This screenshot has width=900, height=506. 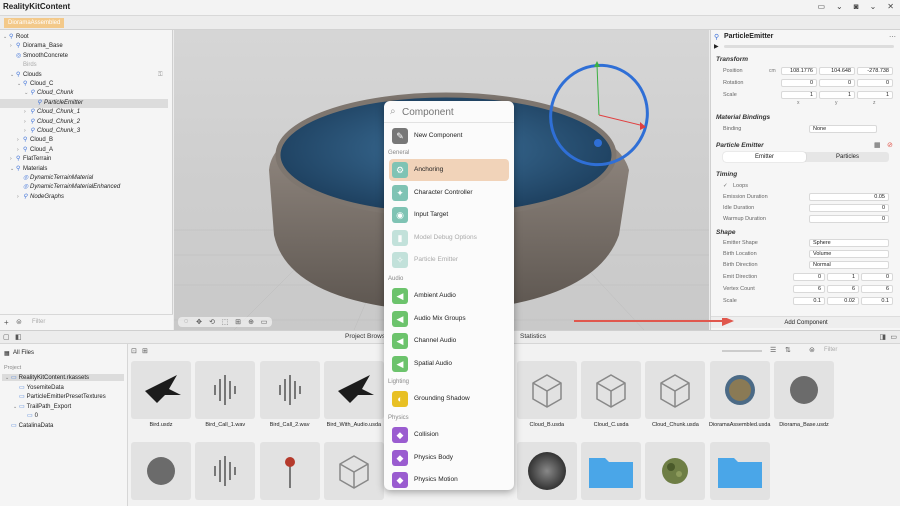 What do you see at coordinates (890, 145) in the screenshot?
I see `remove-component-icon: ⊘` at bounding box center [890, 145].